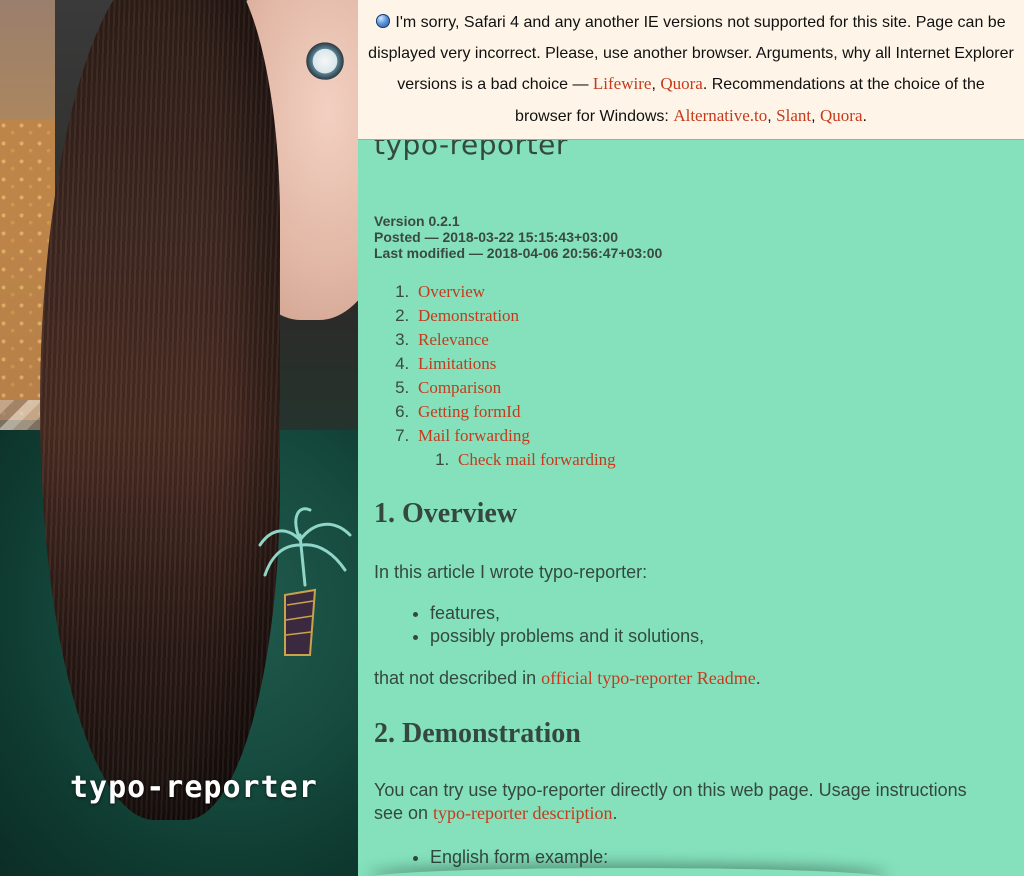 This screenshot has width=1024, height=876. I want to click on toc-item-comparison: Comparison, so click(515, 388).